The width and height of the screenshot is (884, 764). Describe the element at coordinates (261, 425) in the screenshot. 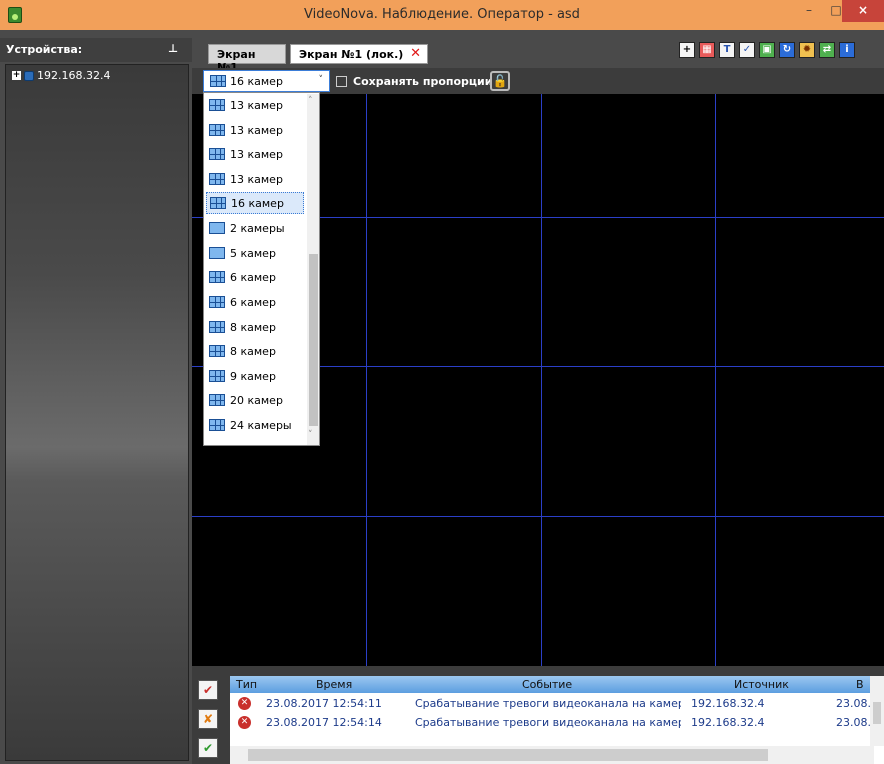

I see `layout-option-label: 24 камеры` at that location.